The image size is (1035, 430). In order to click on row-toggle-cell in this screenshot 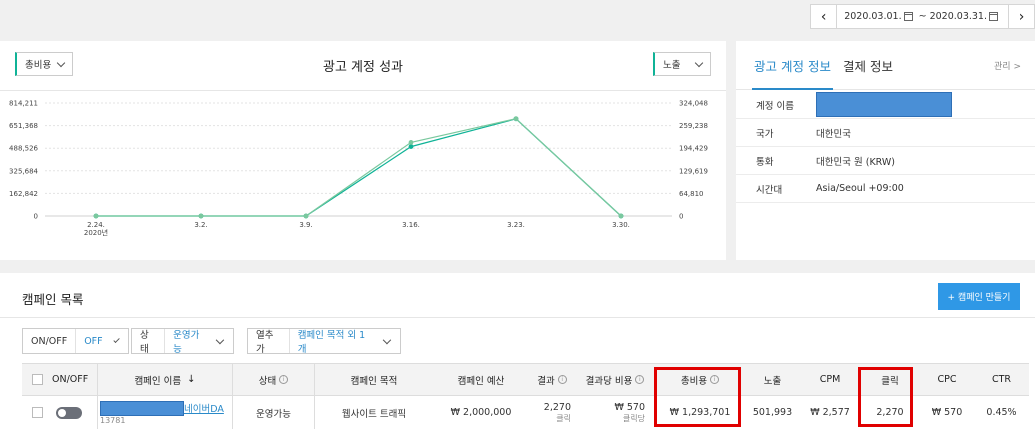, I will do `click(75, 412)`.